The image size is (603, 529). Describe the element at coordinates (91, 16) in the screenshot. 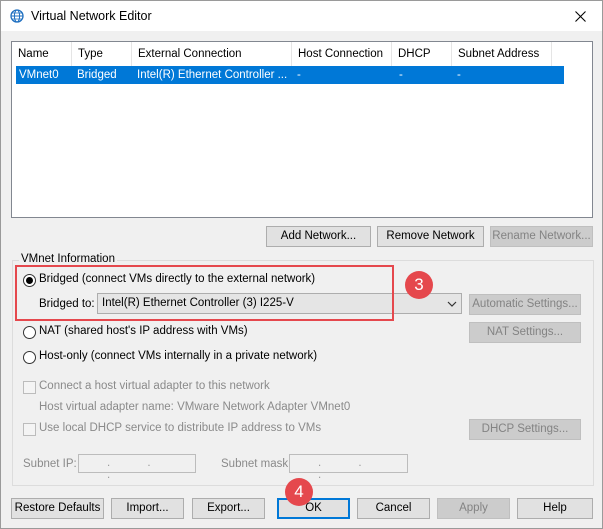

I see `window-title: Virtual Network Editor` at that location.